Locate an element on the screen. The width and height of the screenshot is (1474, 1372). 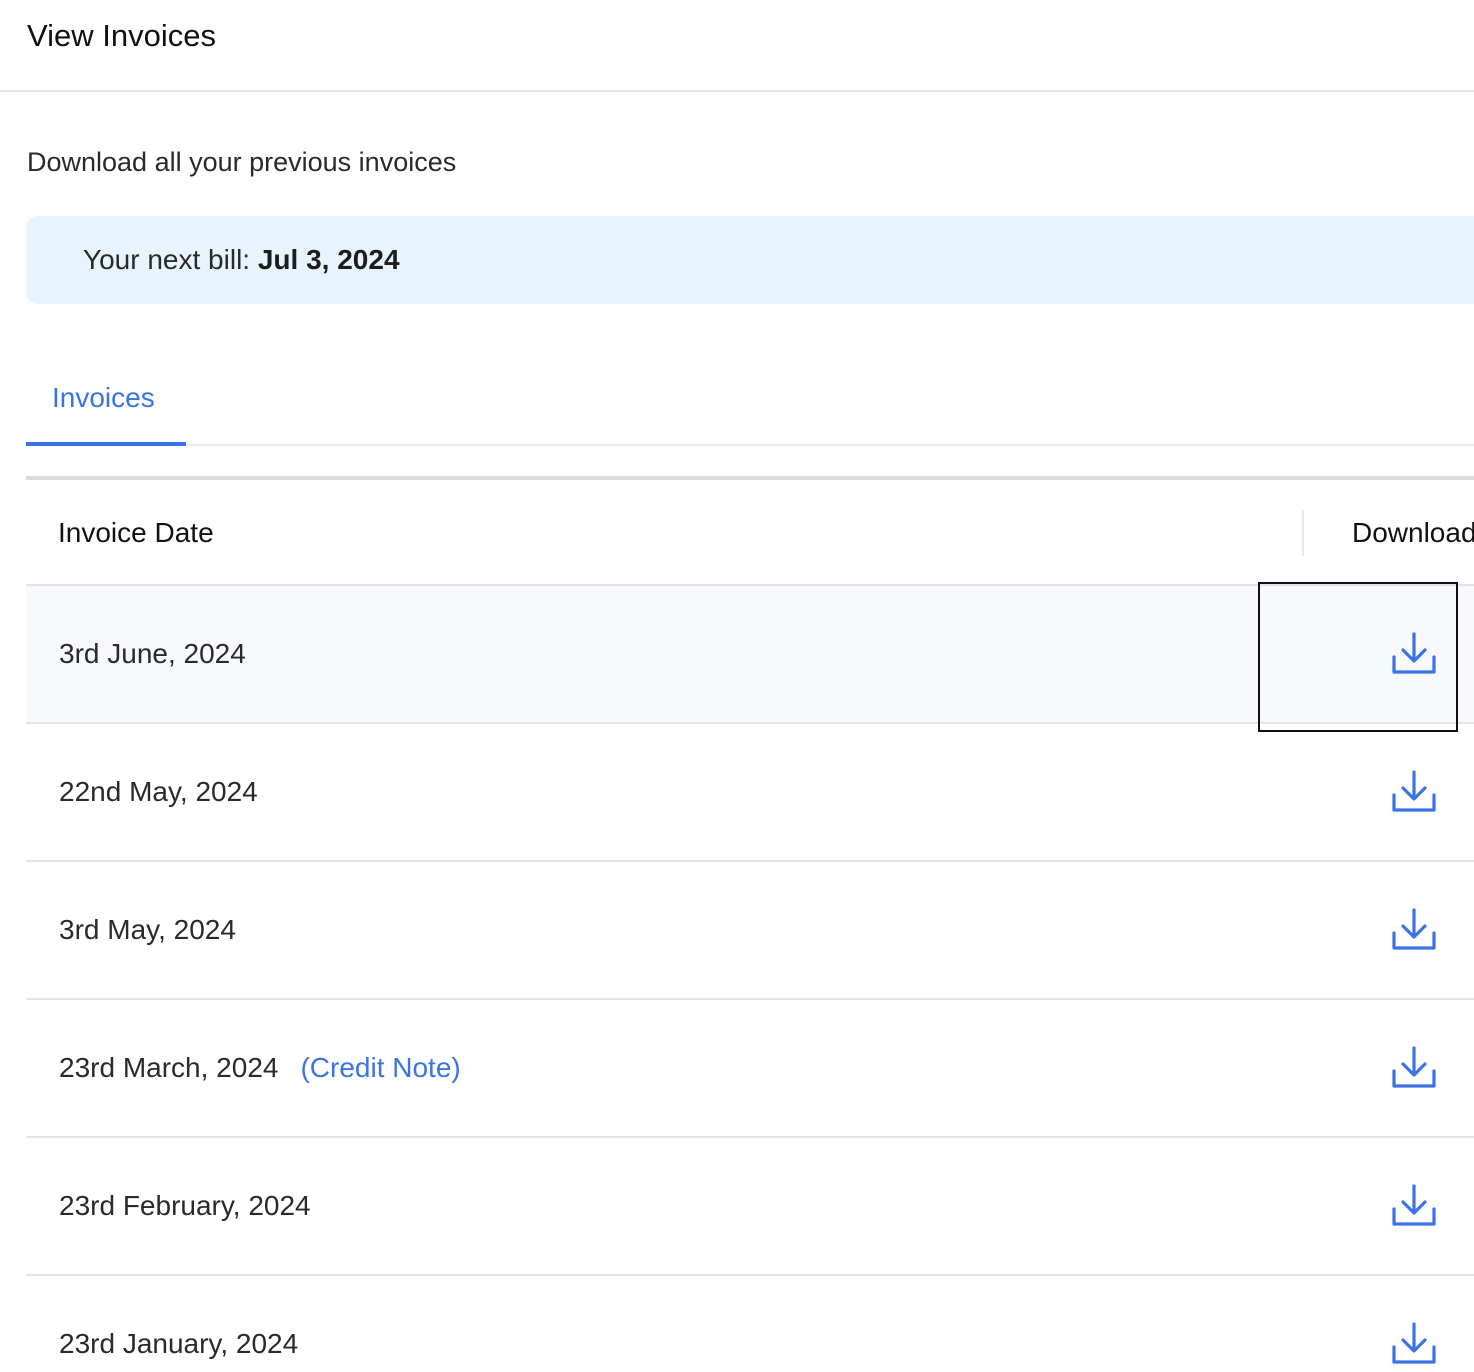
next-bill-banner: Your next bill: Jul 3, 2024 is located at coordinates (750, 260).